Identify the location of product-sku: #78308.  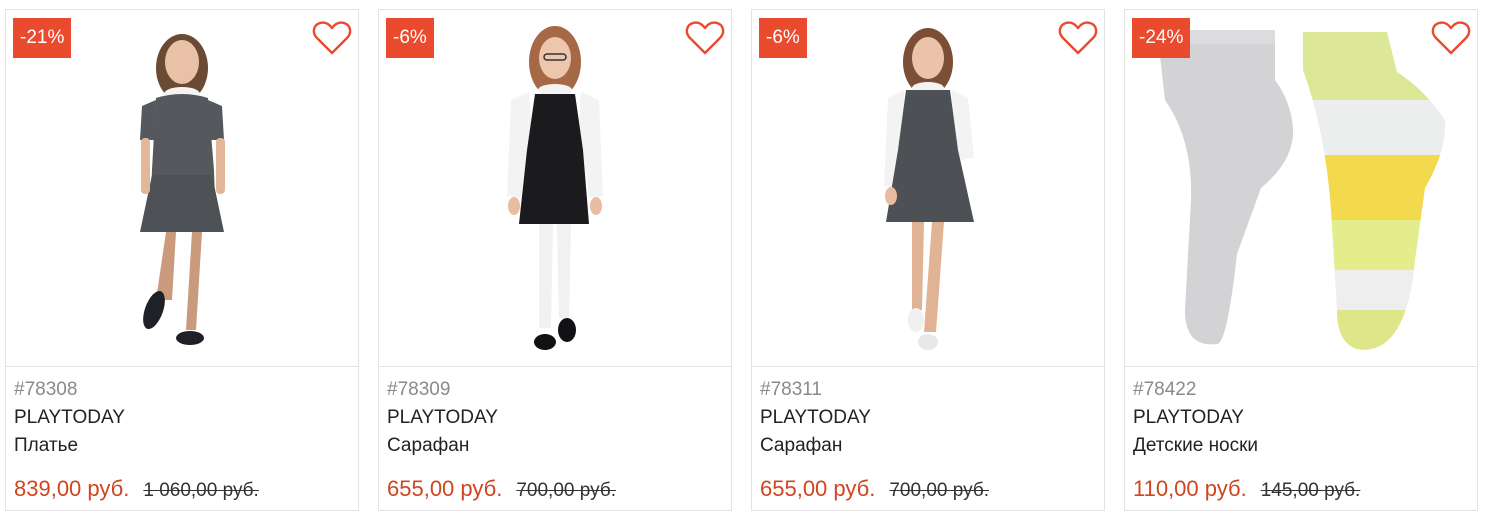
(46, 389).